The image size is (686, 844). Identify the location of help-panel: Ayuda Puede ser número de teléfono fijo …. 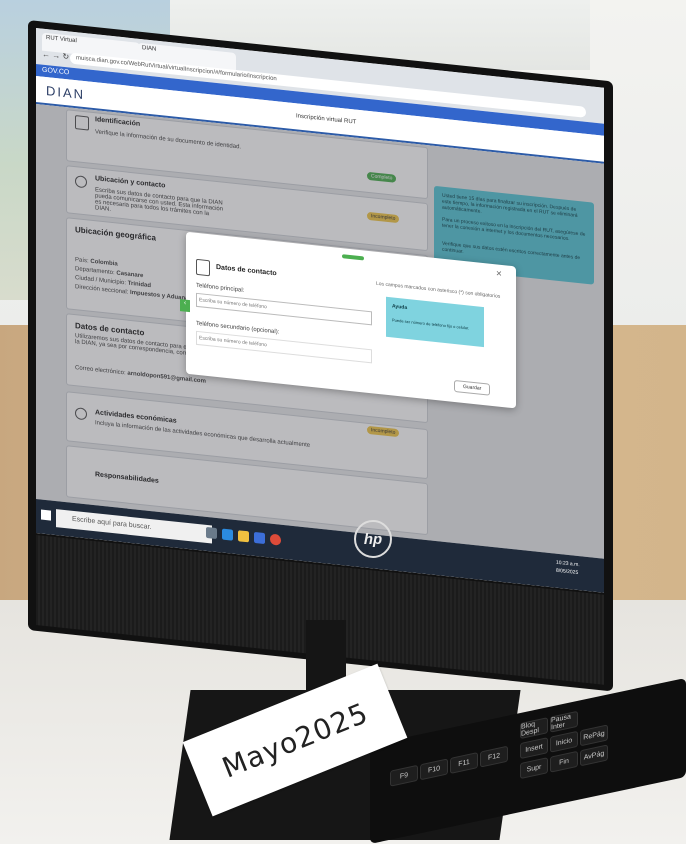
(435, 322).